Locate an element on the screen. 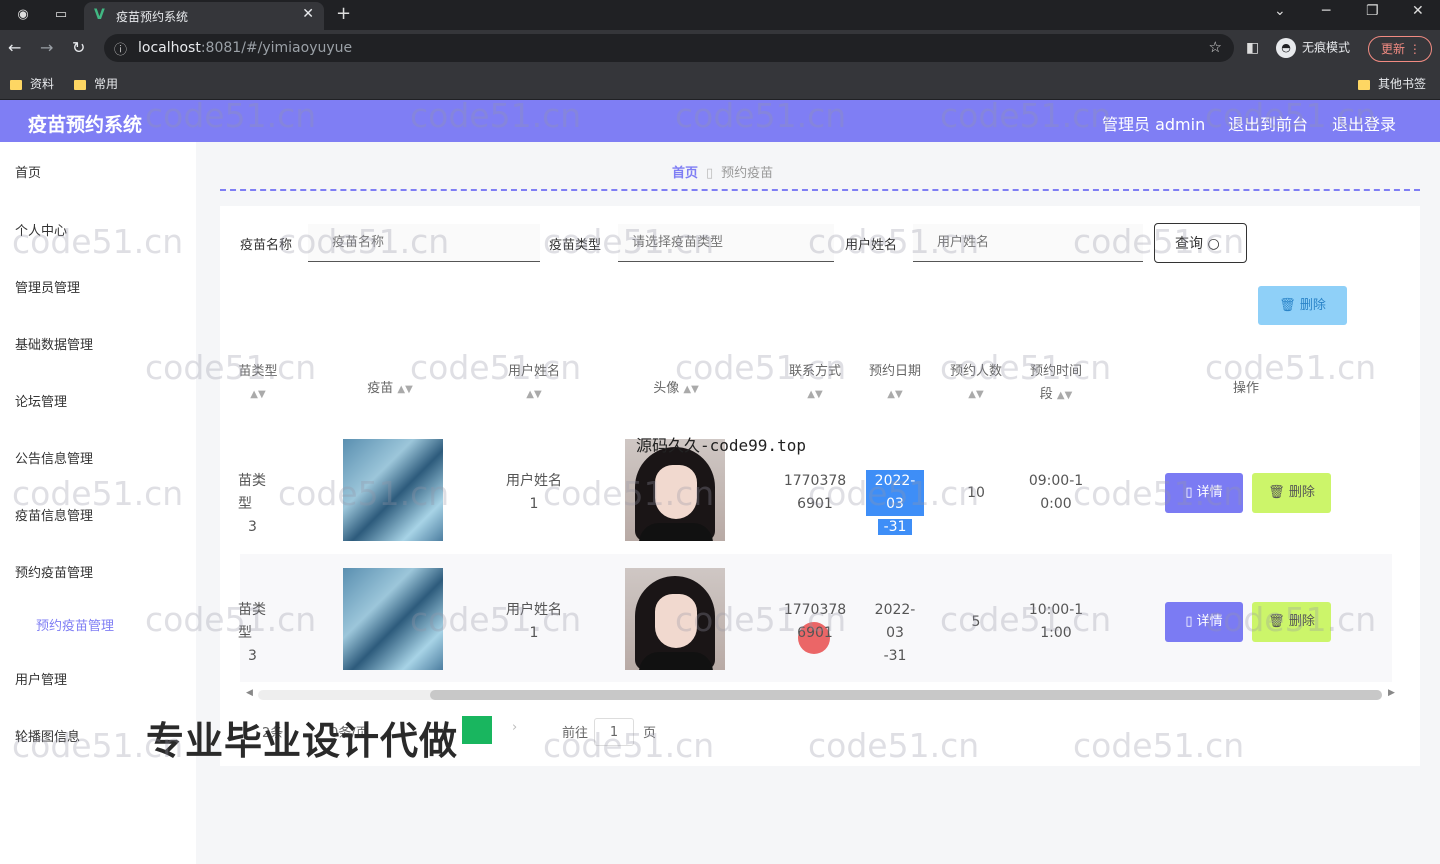  bookmark-folder-ziliao: 资料 is located at coordinates (32, 83).